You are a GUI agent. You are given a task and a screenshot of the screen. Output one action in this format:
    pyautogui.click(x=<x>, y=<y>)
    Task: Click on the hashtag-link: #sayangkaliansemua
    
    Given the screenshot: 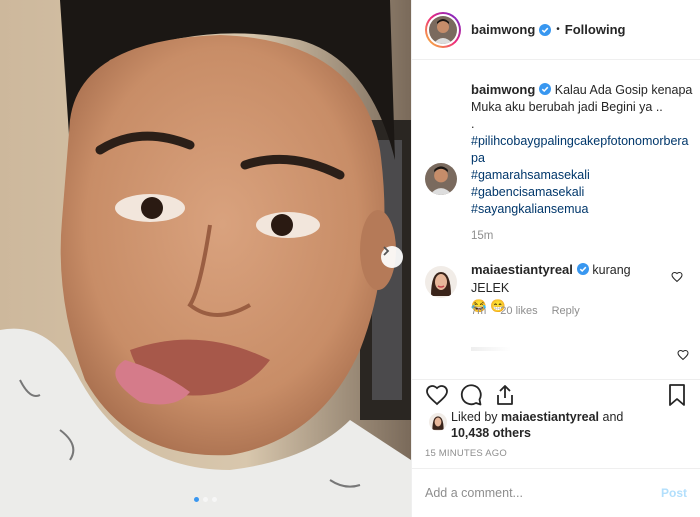 What is the action you would take?
    pyautogui.click(x=583, y=209)
    